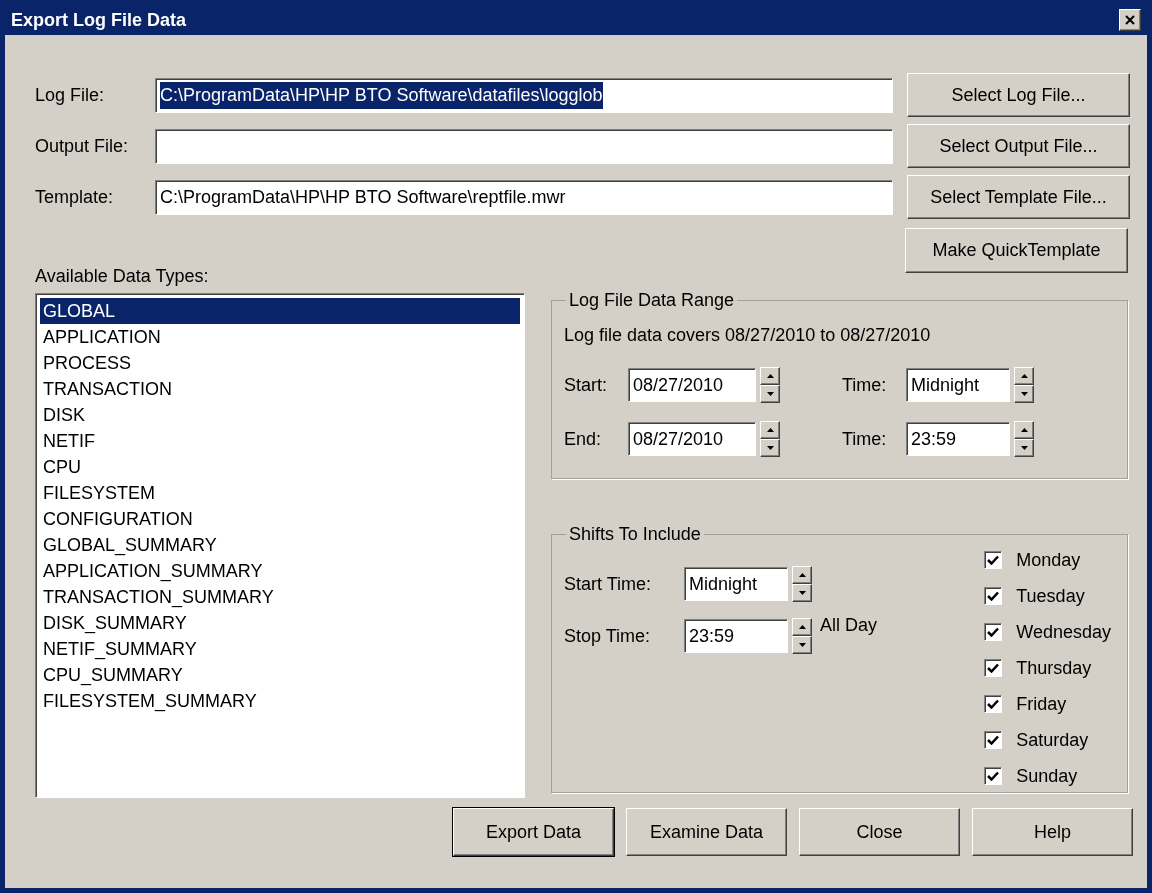 This screenshot has height=893, width=1152. I want to click on close-button, so click(1130, 20).